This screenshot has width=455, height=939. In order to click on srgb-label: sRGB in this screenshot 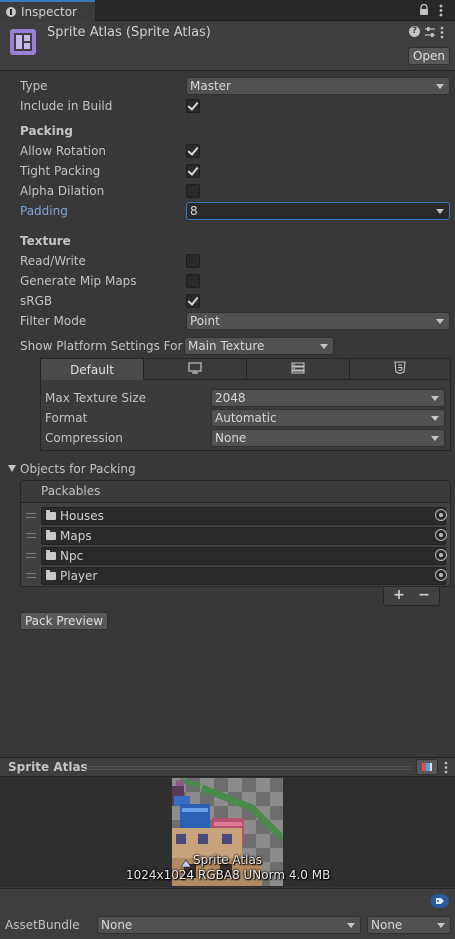, I will do `click(36, 301)`.